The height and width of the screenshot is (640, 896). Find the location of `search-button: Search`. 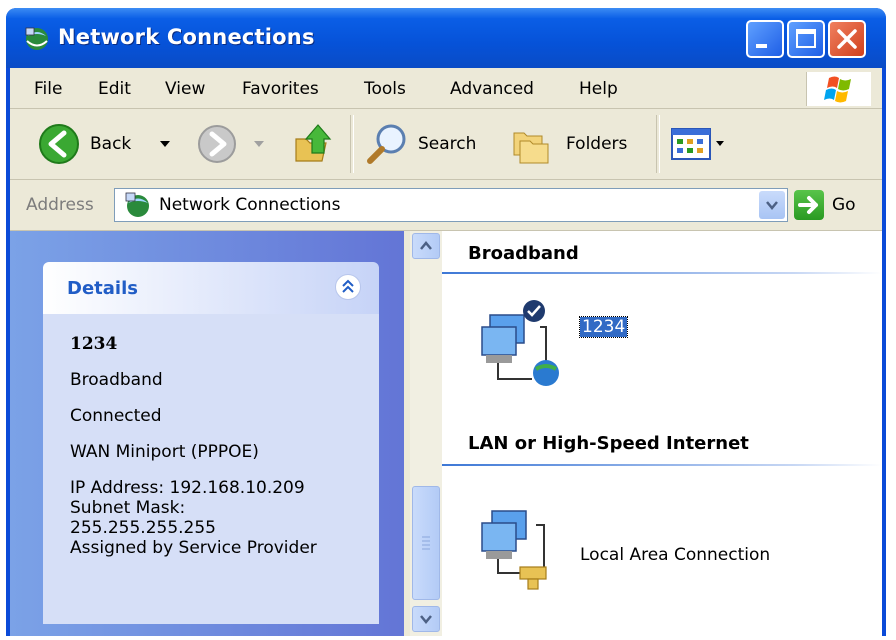

search-button: Search is located at coordinates (428, 144).